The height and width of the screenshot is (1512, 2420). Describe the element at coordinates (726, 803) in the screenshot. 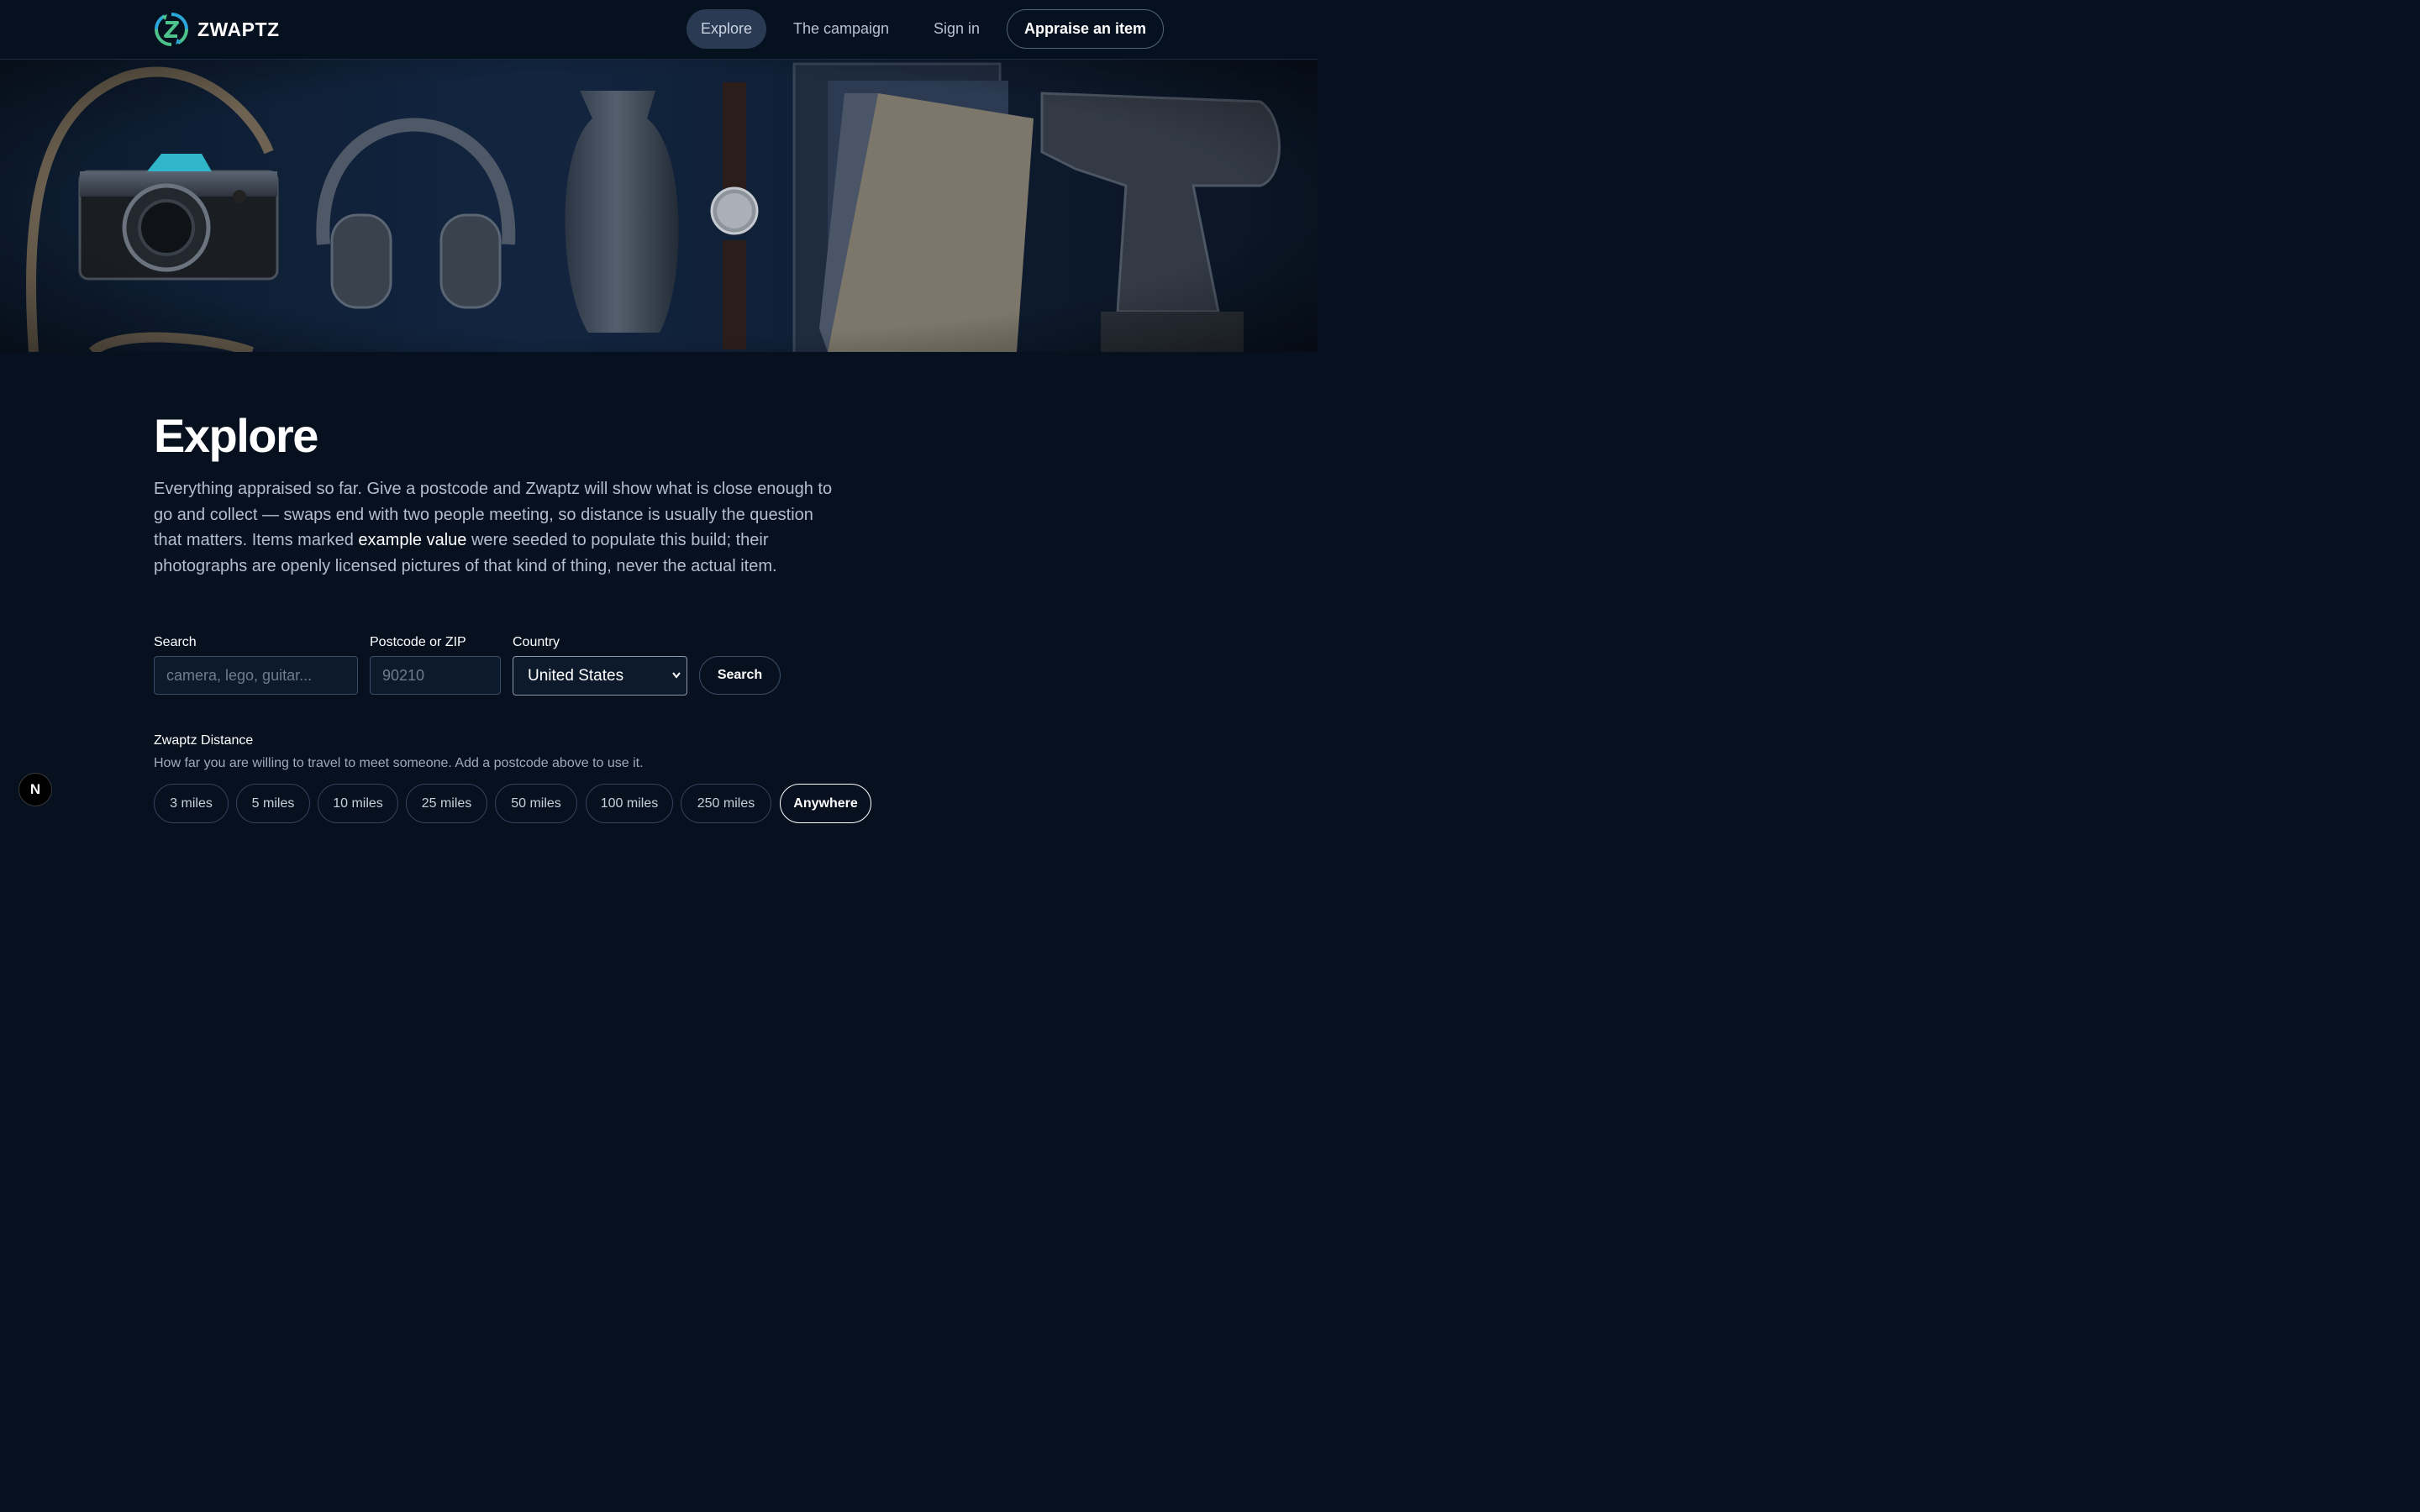

I see `distance-option-250-miles: 250 miles` at that location.